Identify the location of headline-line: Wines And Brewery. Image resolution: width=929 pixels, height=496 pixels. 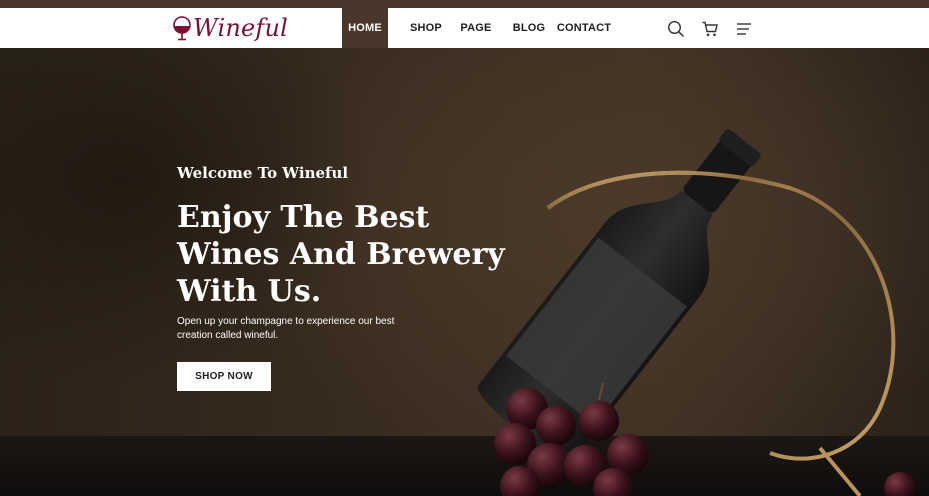
(341, 254).